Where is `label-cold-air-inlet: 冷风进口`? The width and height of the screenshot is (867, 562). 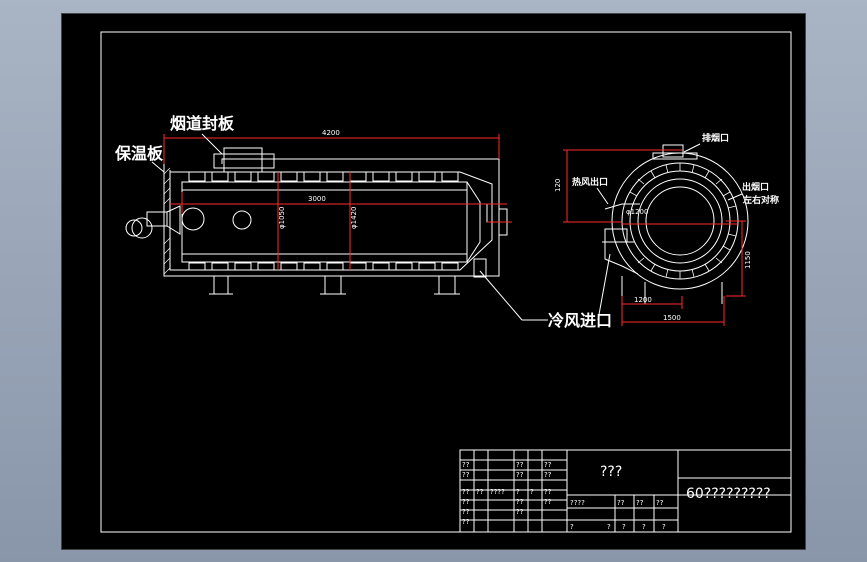
label-cold-air-inlet: 冷风进口 is located at coordinates (580, 320).